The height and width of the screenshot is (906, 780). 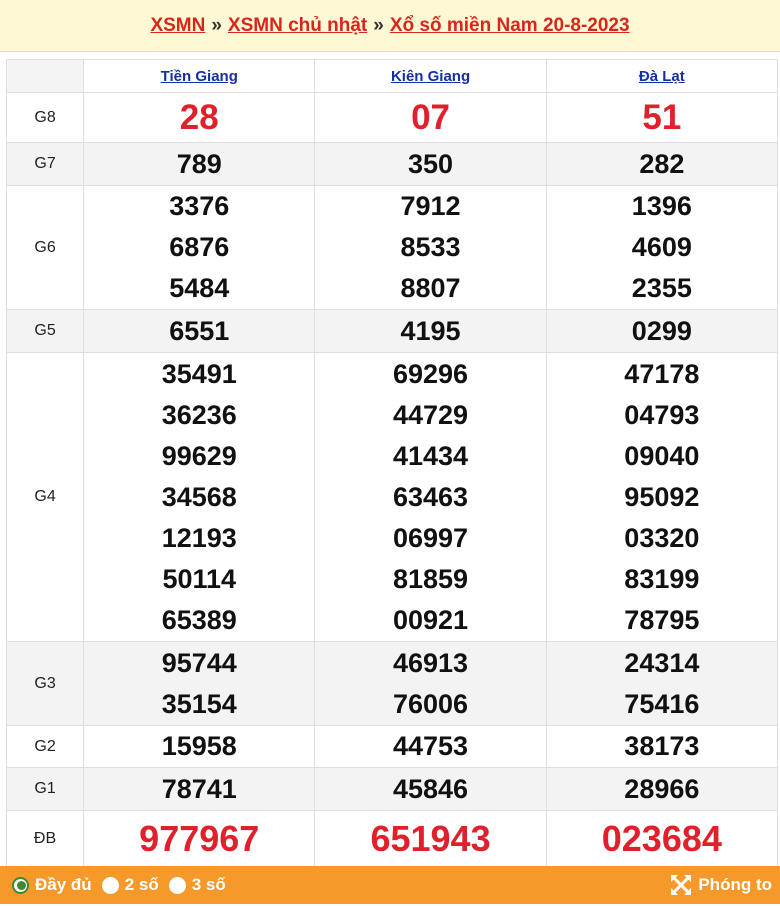 What do you see at coordinates (392, 117) in the screenshot?
I see `prize-row: G8 28 07 51` at bounding box center [392, 117].